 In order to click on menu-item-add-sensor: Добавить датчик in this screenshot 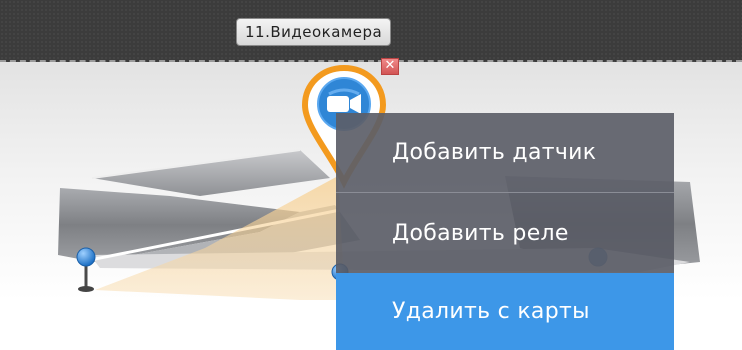, I will do `click(505, 153)`.